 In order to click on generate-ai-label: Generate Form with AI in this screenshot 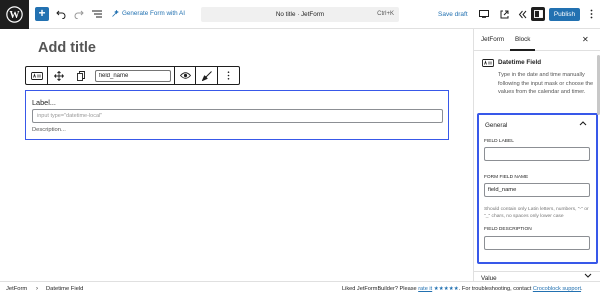, I will do `click(153, 13)`.